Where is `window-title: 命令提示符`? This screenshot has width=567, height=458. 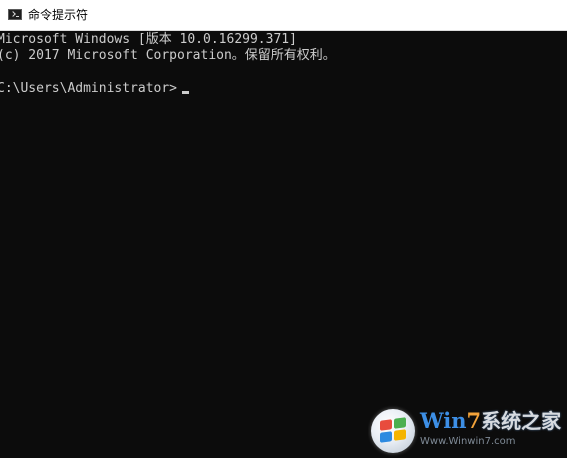
window-title: 命令提示符 is located at coordinates (58, 15).